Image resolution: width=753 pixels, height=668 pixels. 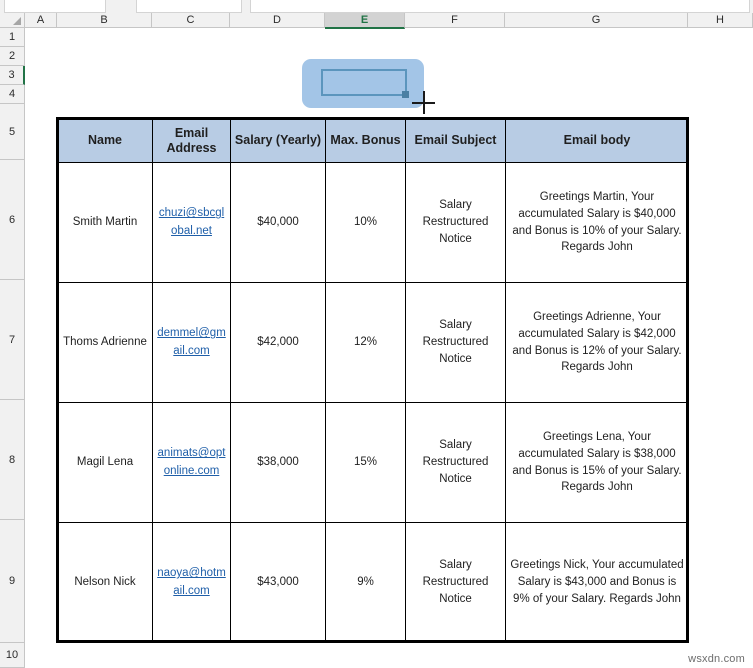 I want to click on row-header-2: 2, so click(x=12, y=56).